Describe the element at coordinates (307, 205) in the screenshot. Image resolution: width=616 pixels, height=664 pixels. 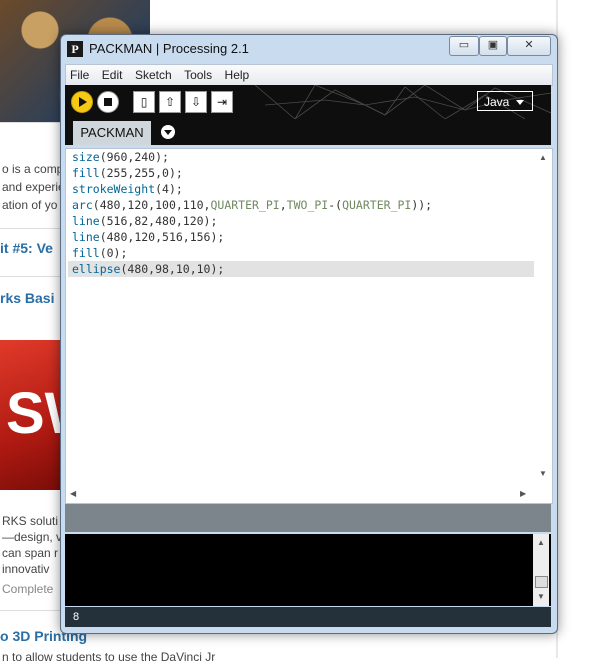
I see `constant-token: TWO_PI` at that location.